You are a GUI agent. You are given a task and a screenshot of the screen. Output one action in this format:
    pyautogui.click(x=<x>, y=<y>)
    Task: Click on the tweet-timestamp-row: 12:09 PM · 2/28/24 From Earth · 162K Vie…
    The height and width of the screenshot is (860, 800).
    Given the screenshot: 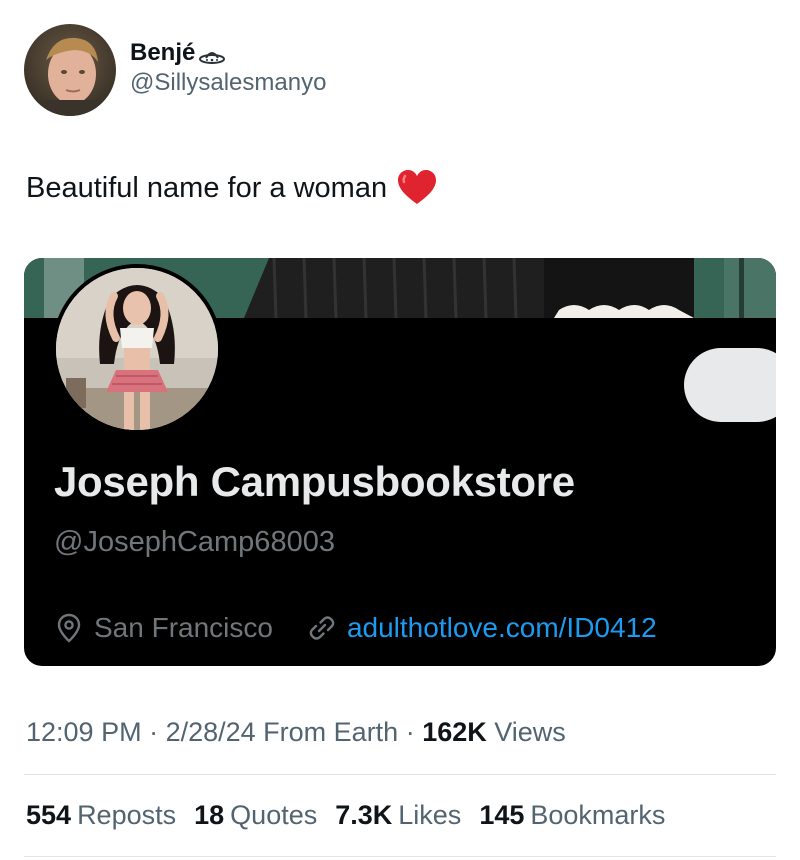 What is the action you would take?
    pyautogui.click(x=296, y=732)
    